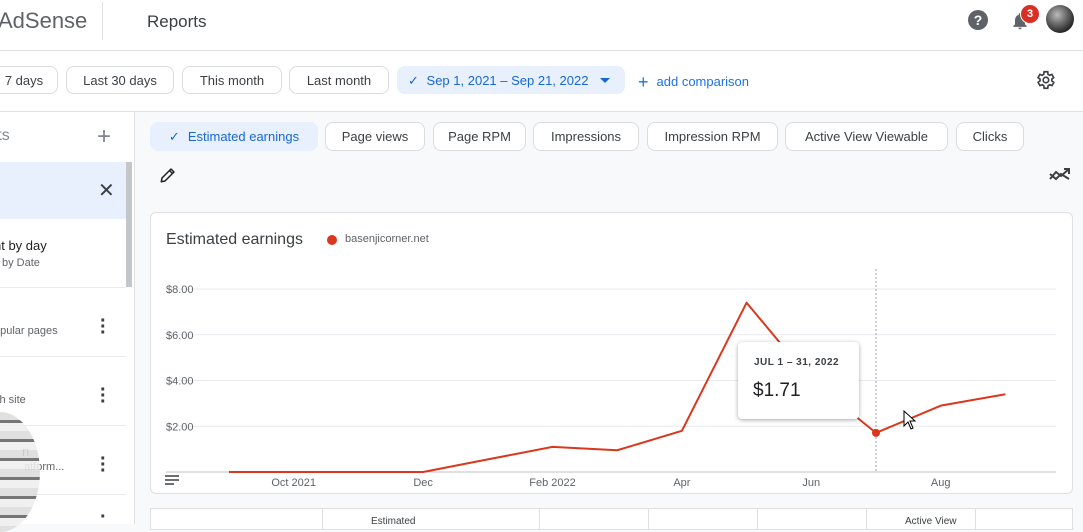 The height and width of the screenshot is (532, 1083). Describe the element at coordinates (63, 322) in the screenshot. I see `sidebar-item-popular-pages: opular pages ···` at that location.